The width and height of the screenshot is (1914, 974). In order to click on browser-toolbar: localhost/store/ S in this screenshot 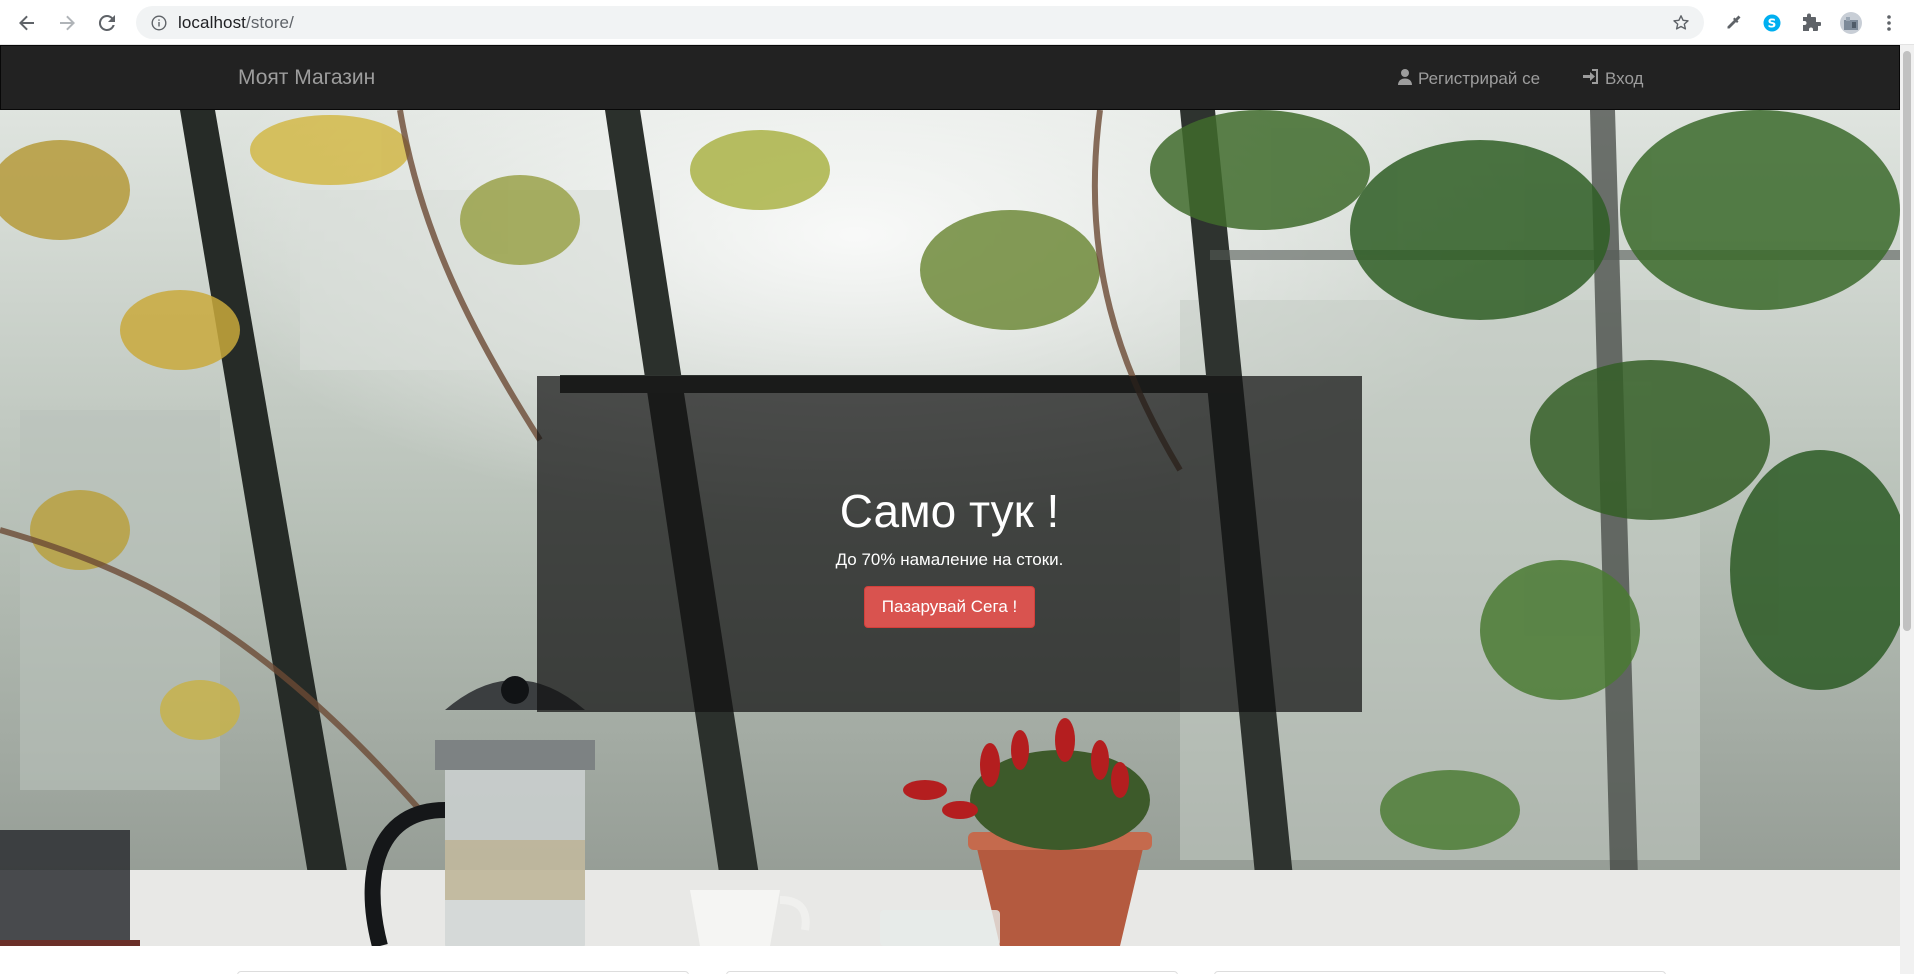, I will do `click(957, 22)`.